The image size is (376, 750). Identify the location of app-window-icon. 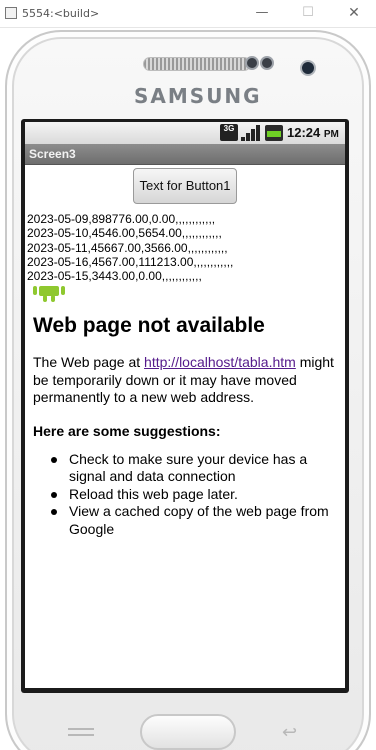
(11, 13).